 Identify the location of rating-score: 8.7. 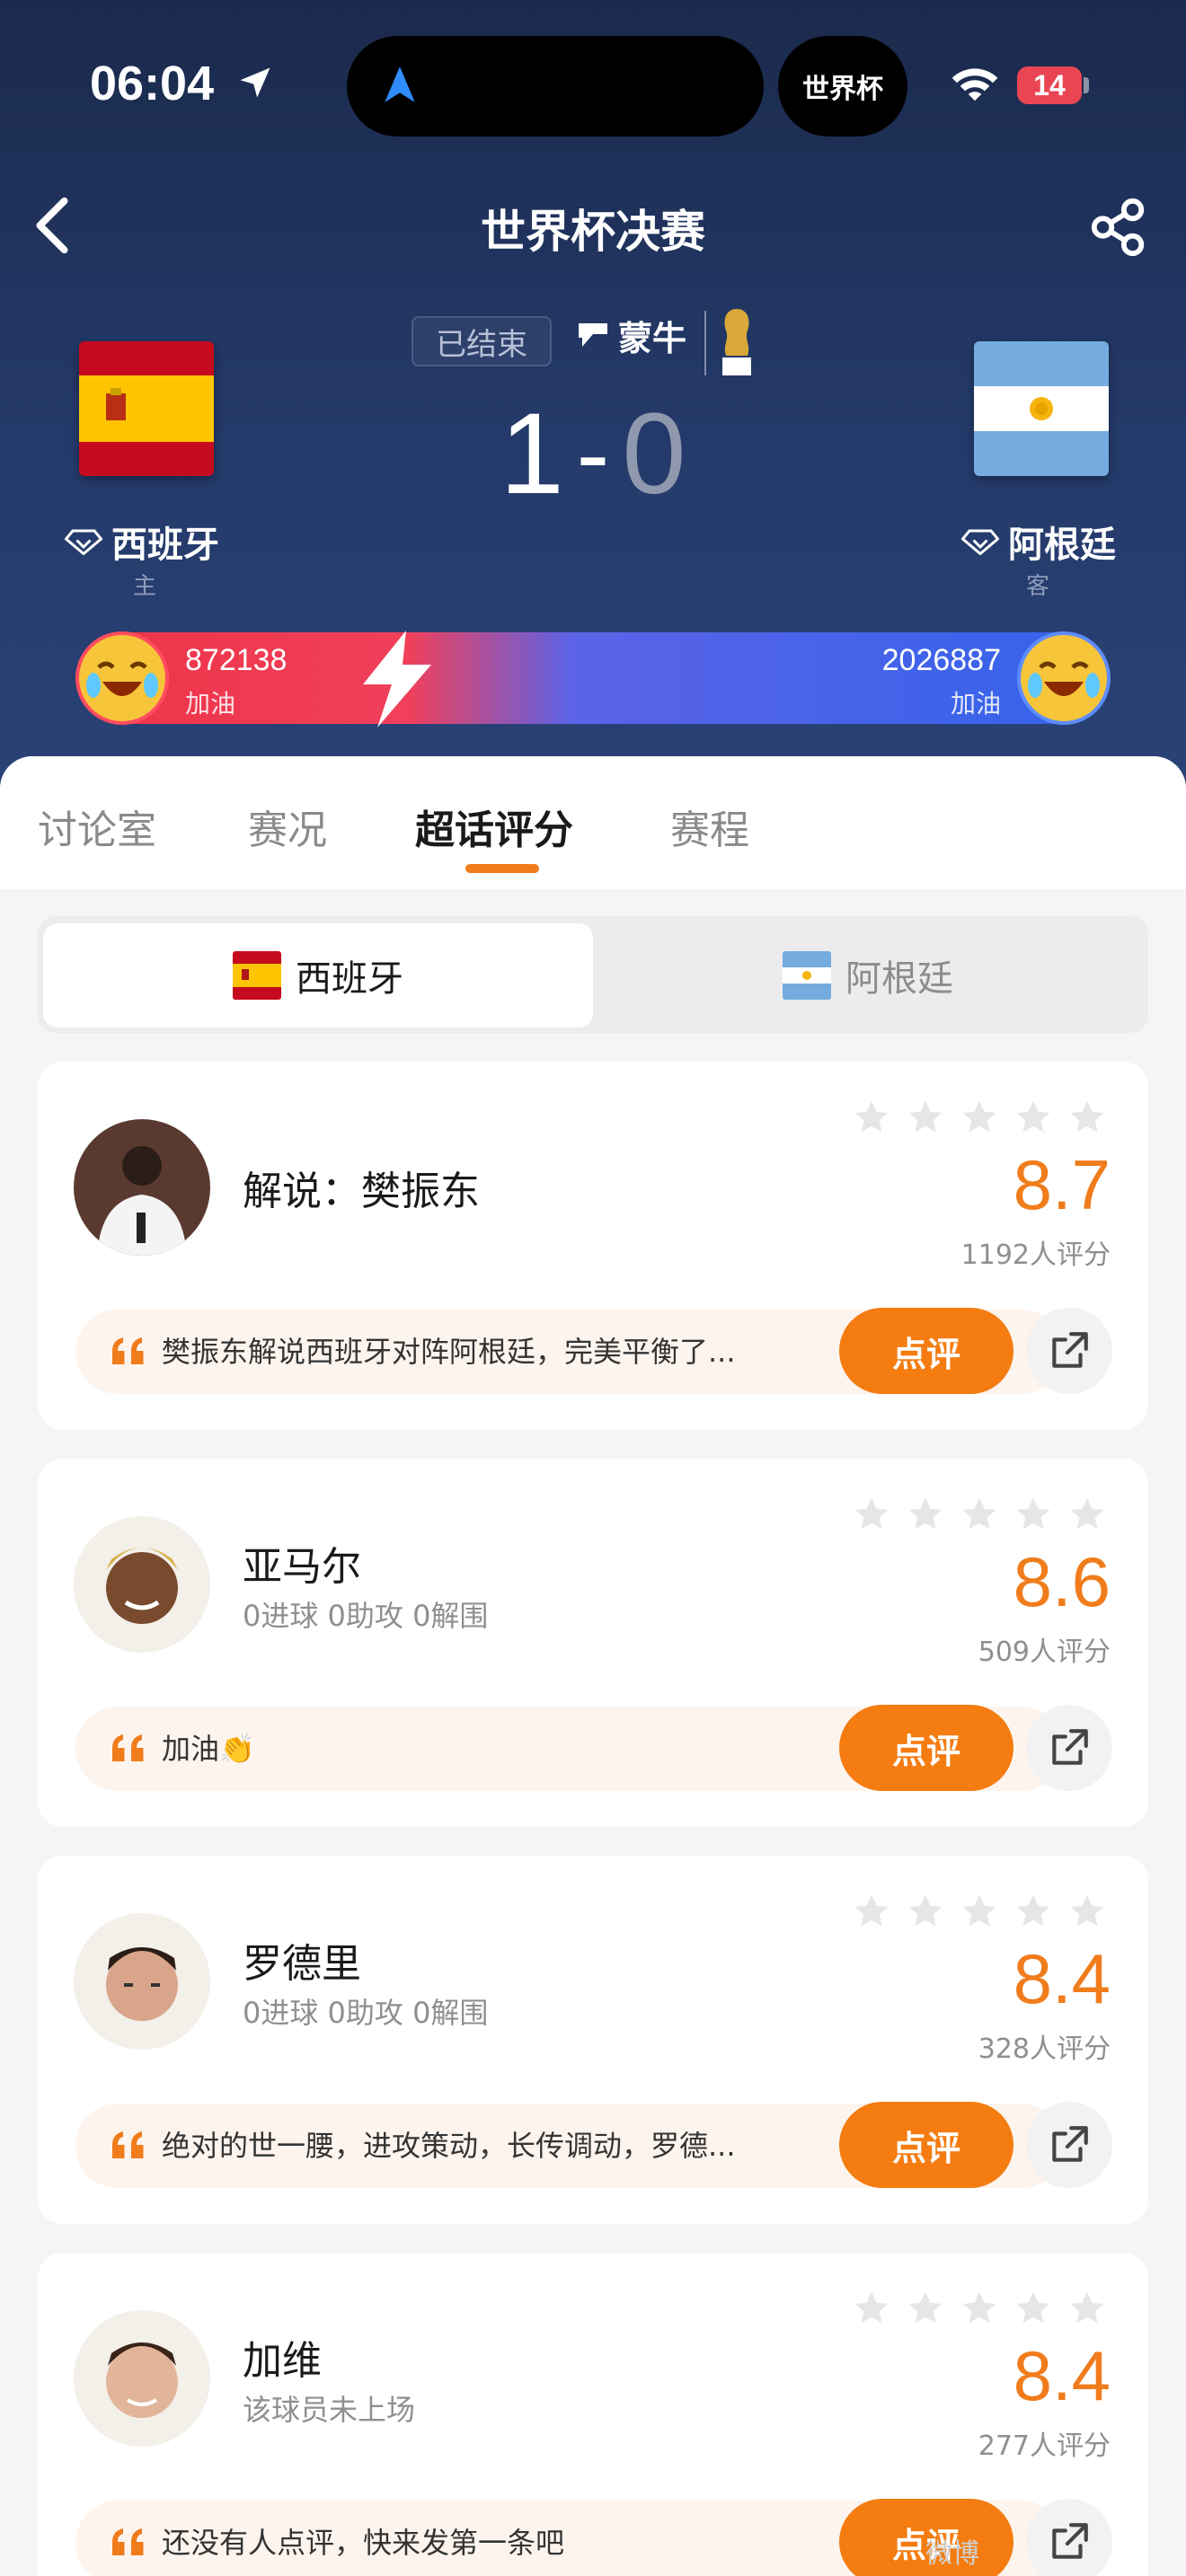
(1062, 1184).